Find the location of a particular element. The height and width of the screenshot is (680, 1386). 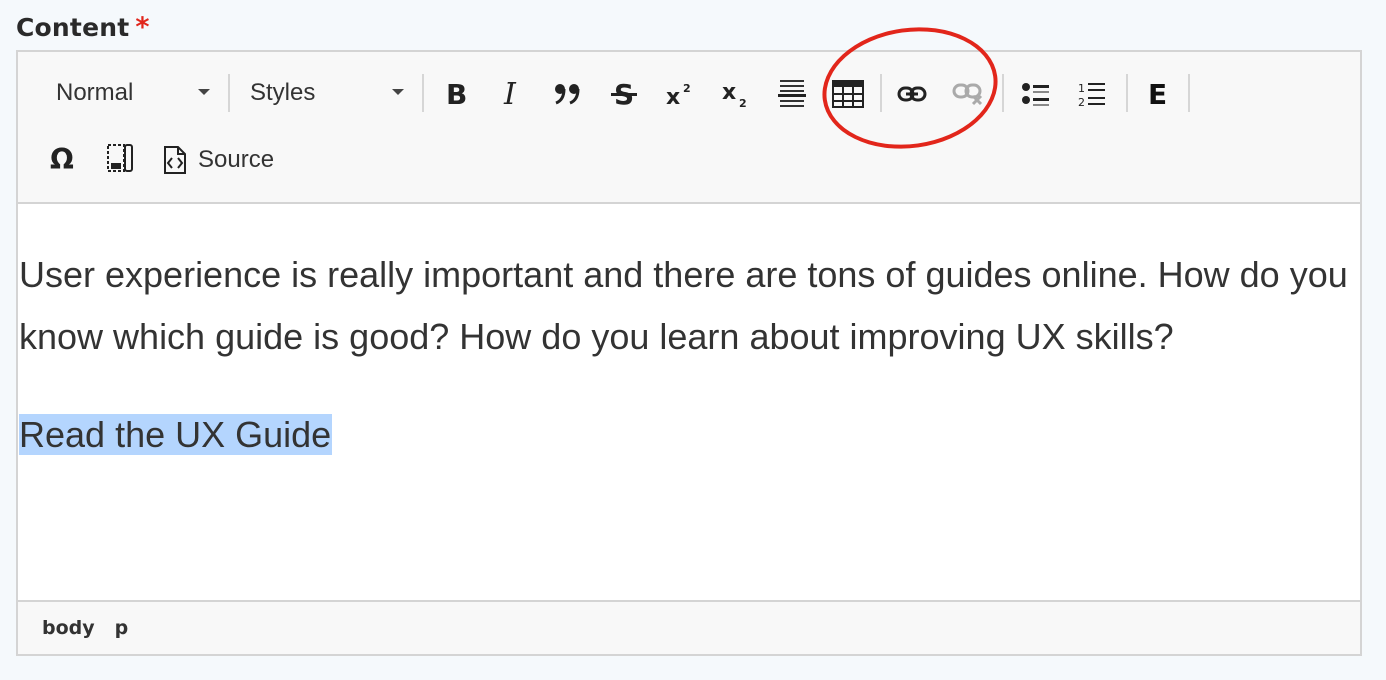

required-mark: * is located at coordinates (142, 27).